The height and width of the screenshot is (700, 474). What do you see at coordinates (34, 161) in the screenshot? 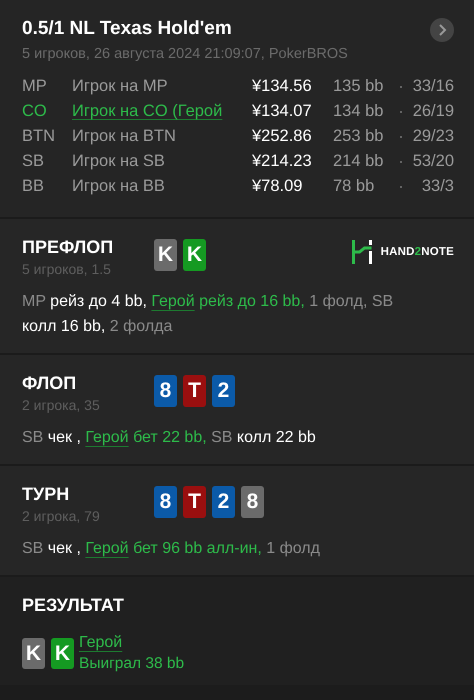
I see `player-position: SB` at bounding box center [34, 161].